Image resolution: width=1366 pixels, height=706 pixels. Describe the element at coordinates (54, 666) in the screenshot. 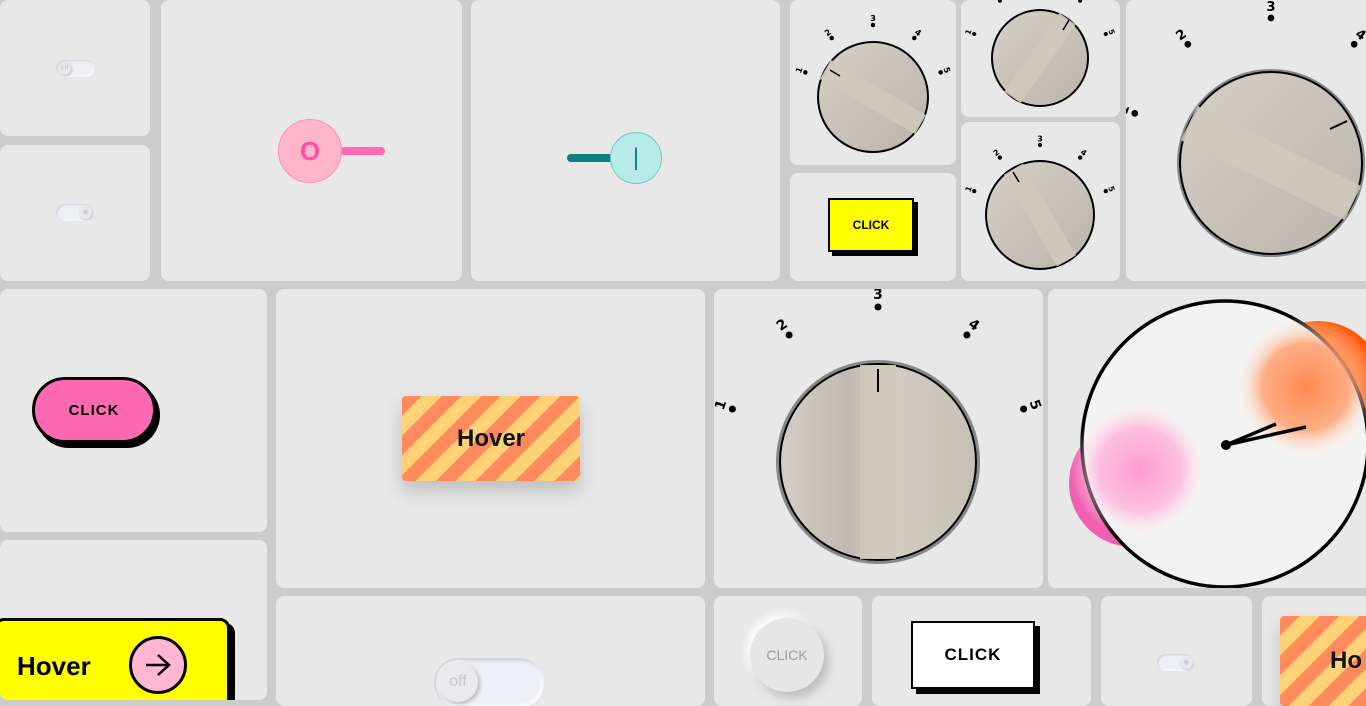

I see `hover-arrow-label: Hover` at that location.